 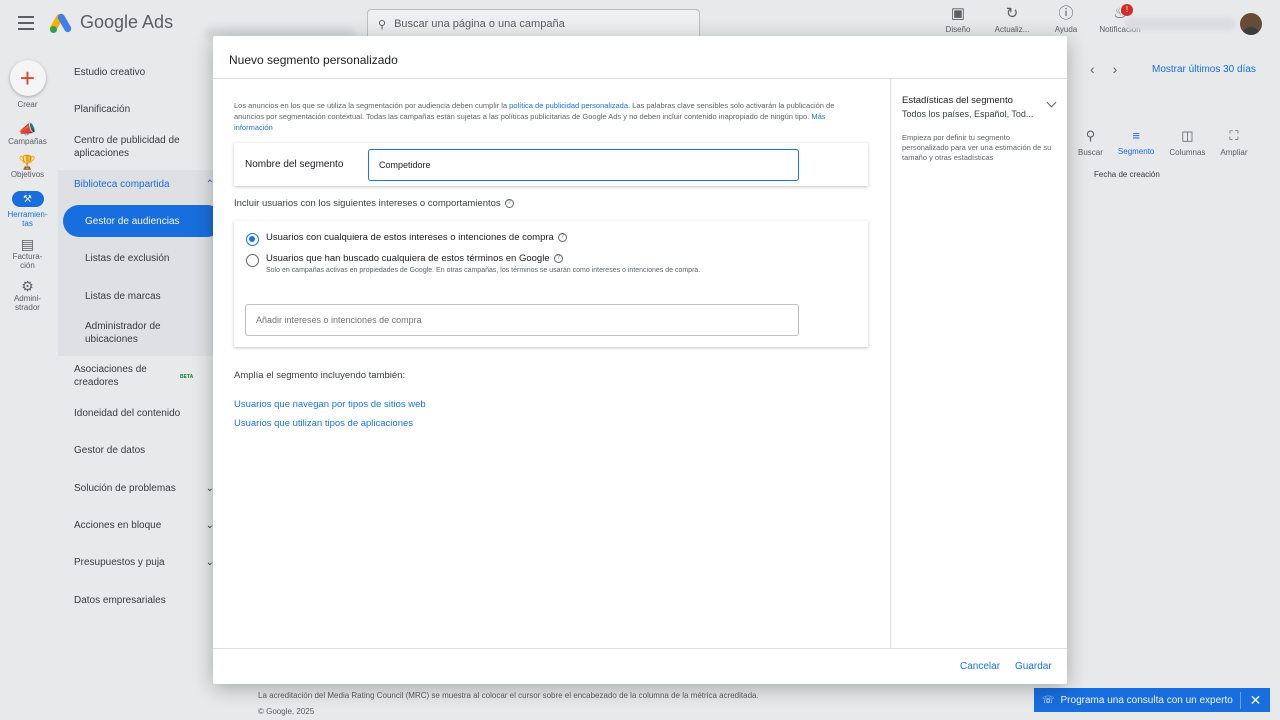 I want to click on policy-link: política de publicidad personalizada, so click(x=568, y=105).